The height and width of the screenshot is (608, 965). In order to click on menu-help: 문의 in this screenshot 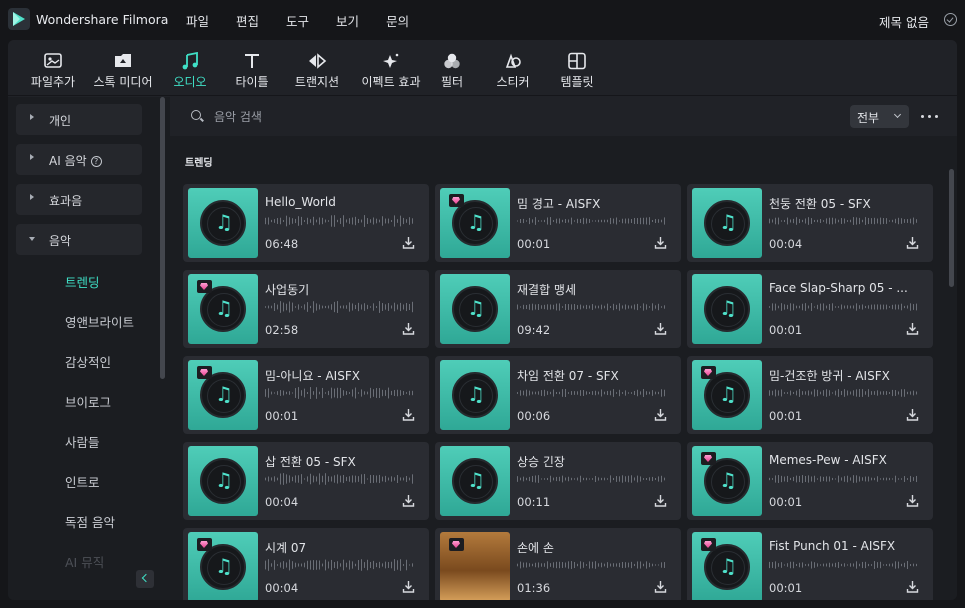, I will do `click(397, 20)`.